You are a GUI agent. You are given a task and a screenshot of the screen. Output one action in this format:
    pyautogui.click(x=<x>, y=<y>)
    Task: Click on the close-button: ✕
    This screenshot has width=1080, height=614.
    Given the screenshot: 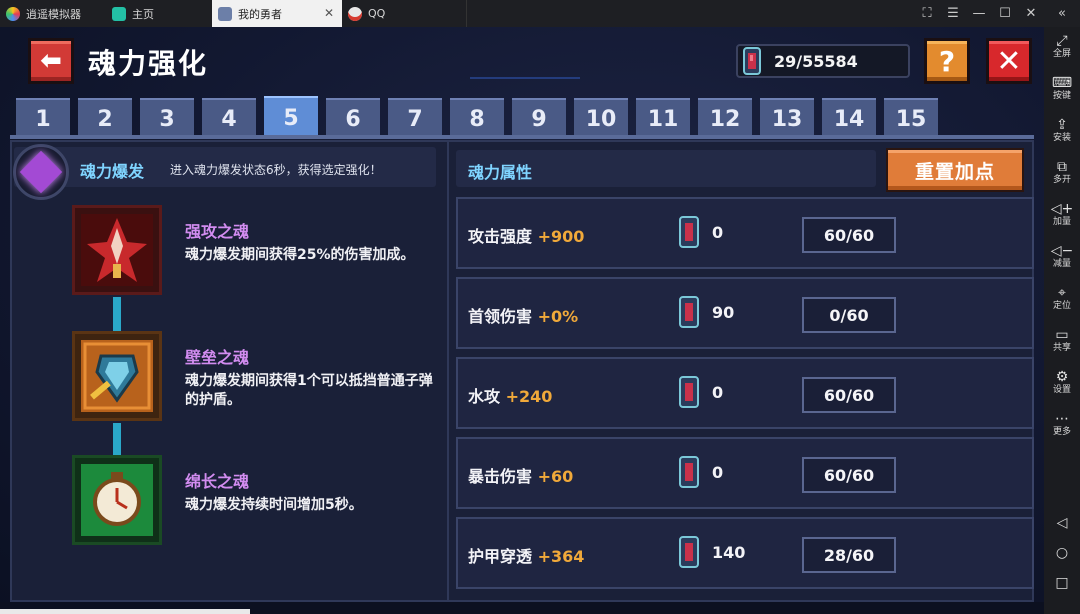 What is the action you would take?
    pyautogui.click(x=1009, y=61)
    